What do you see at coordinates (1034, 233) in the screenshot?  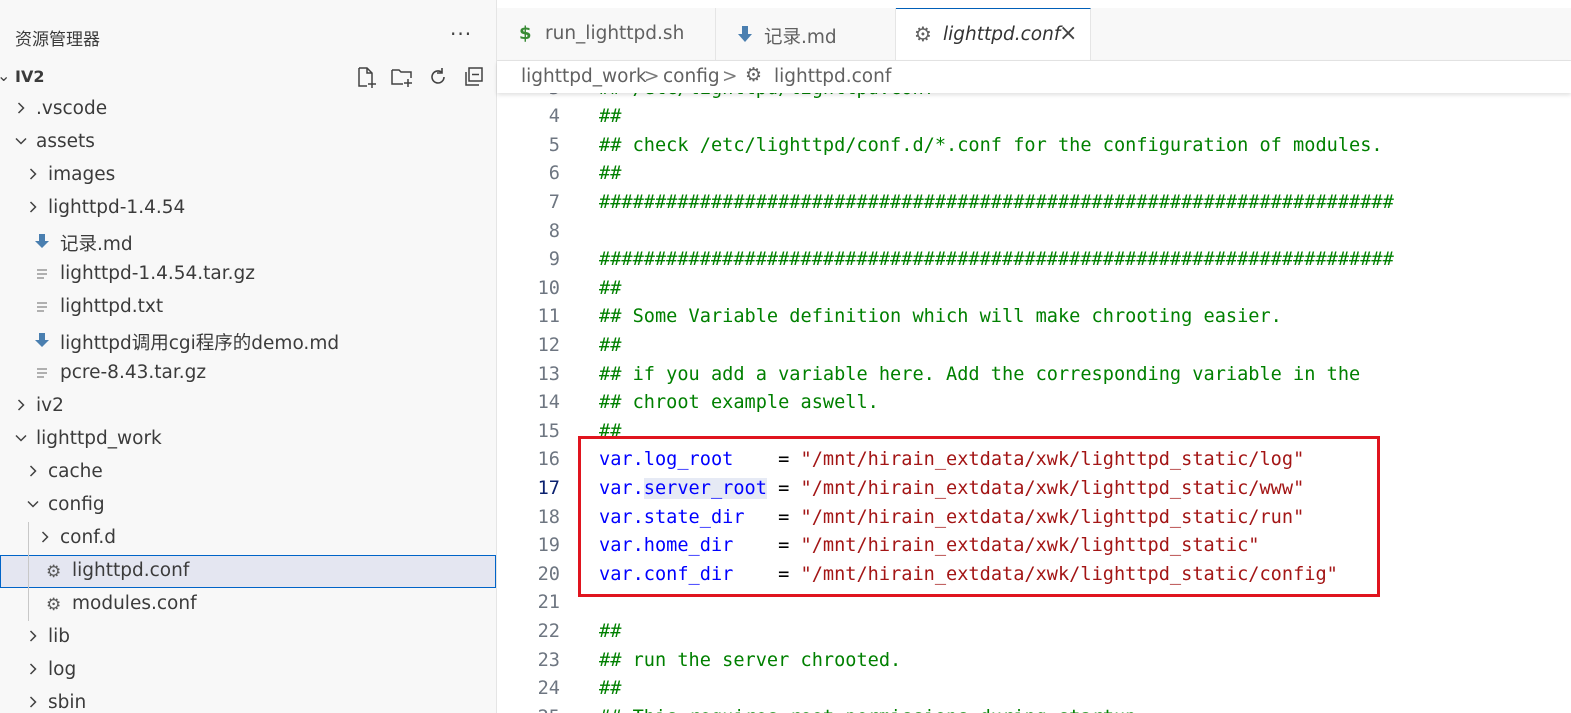 I see `code-line: 8` at bounding box center [1034, 233].